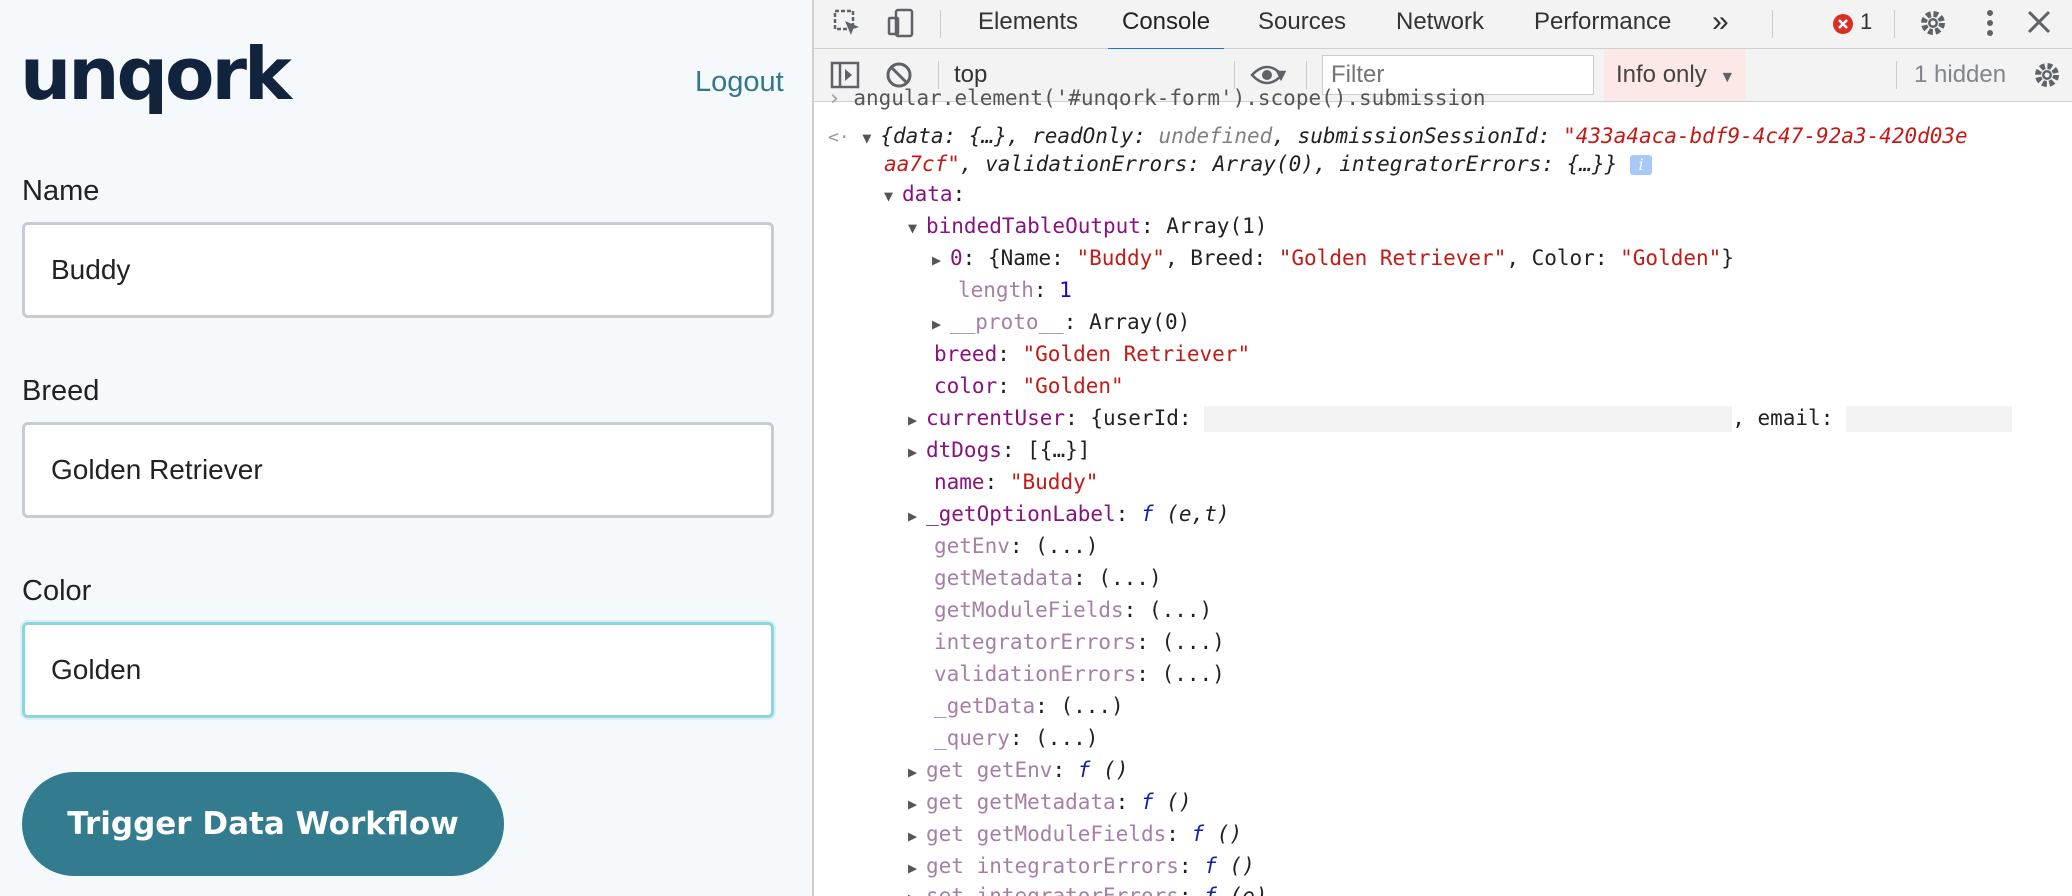 The width and height of the screenshot is (2072, 896). What do you see at coordinates (1050, 802) in the screenshot?
I see `accessor-row: ▶ get getMetadata: f ()` at bounding box center [1050, 802].